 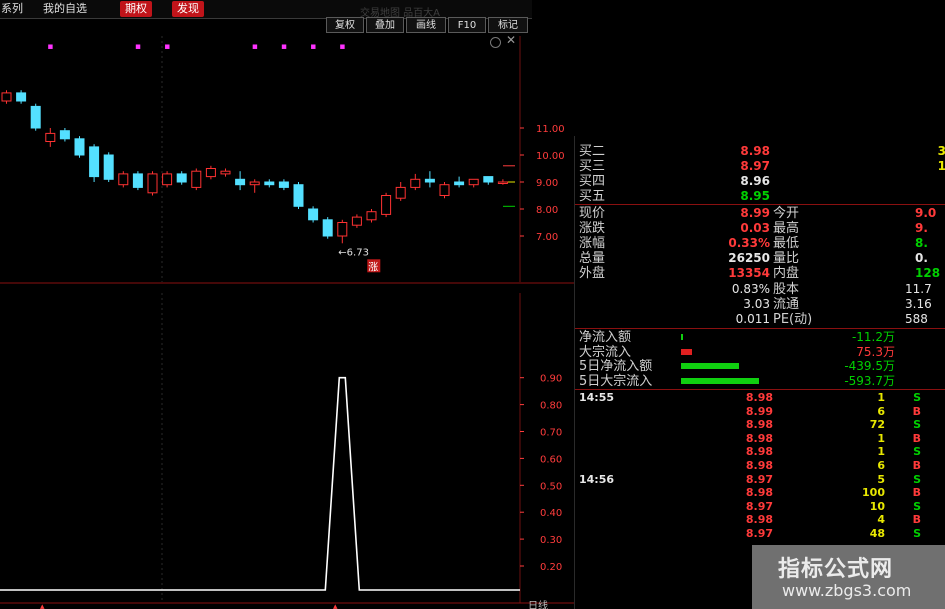 What do you see at coordinates (760, 289) in the screenshot?
I see `extra-row: 0.83% 股本 11.7` at bounding box center [760, 289].